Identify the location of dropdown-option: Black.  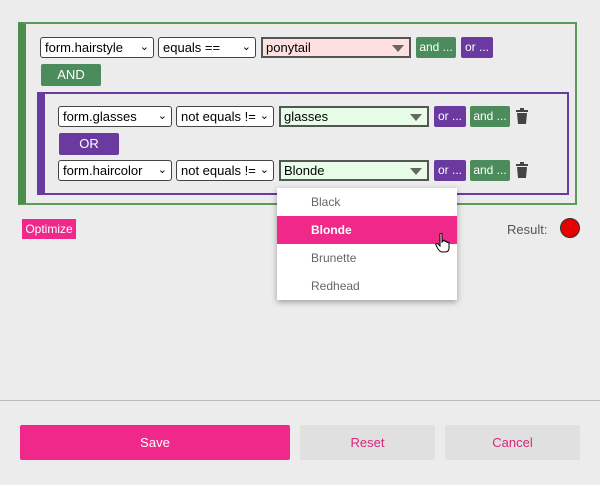
(367, 202).